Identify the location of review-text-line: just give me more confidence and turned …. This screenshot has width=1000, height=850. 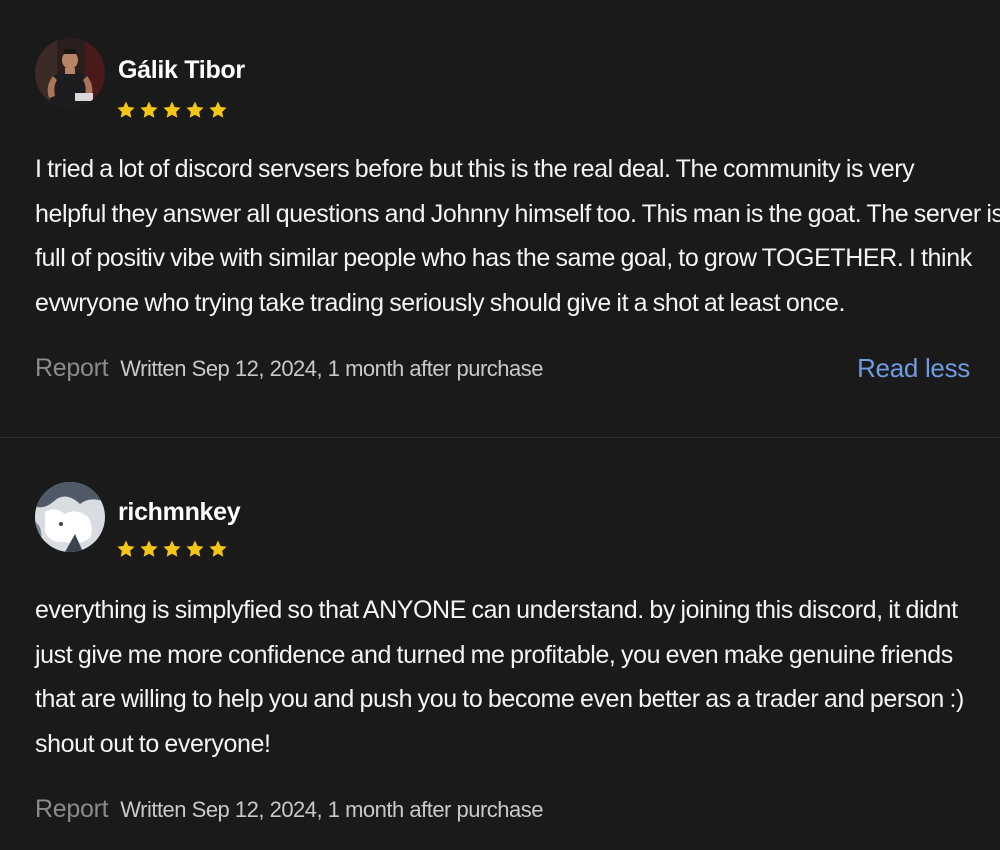
(494, 654).